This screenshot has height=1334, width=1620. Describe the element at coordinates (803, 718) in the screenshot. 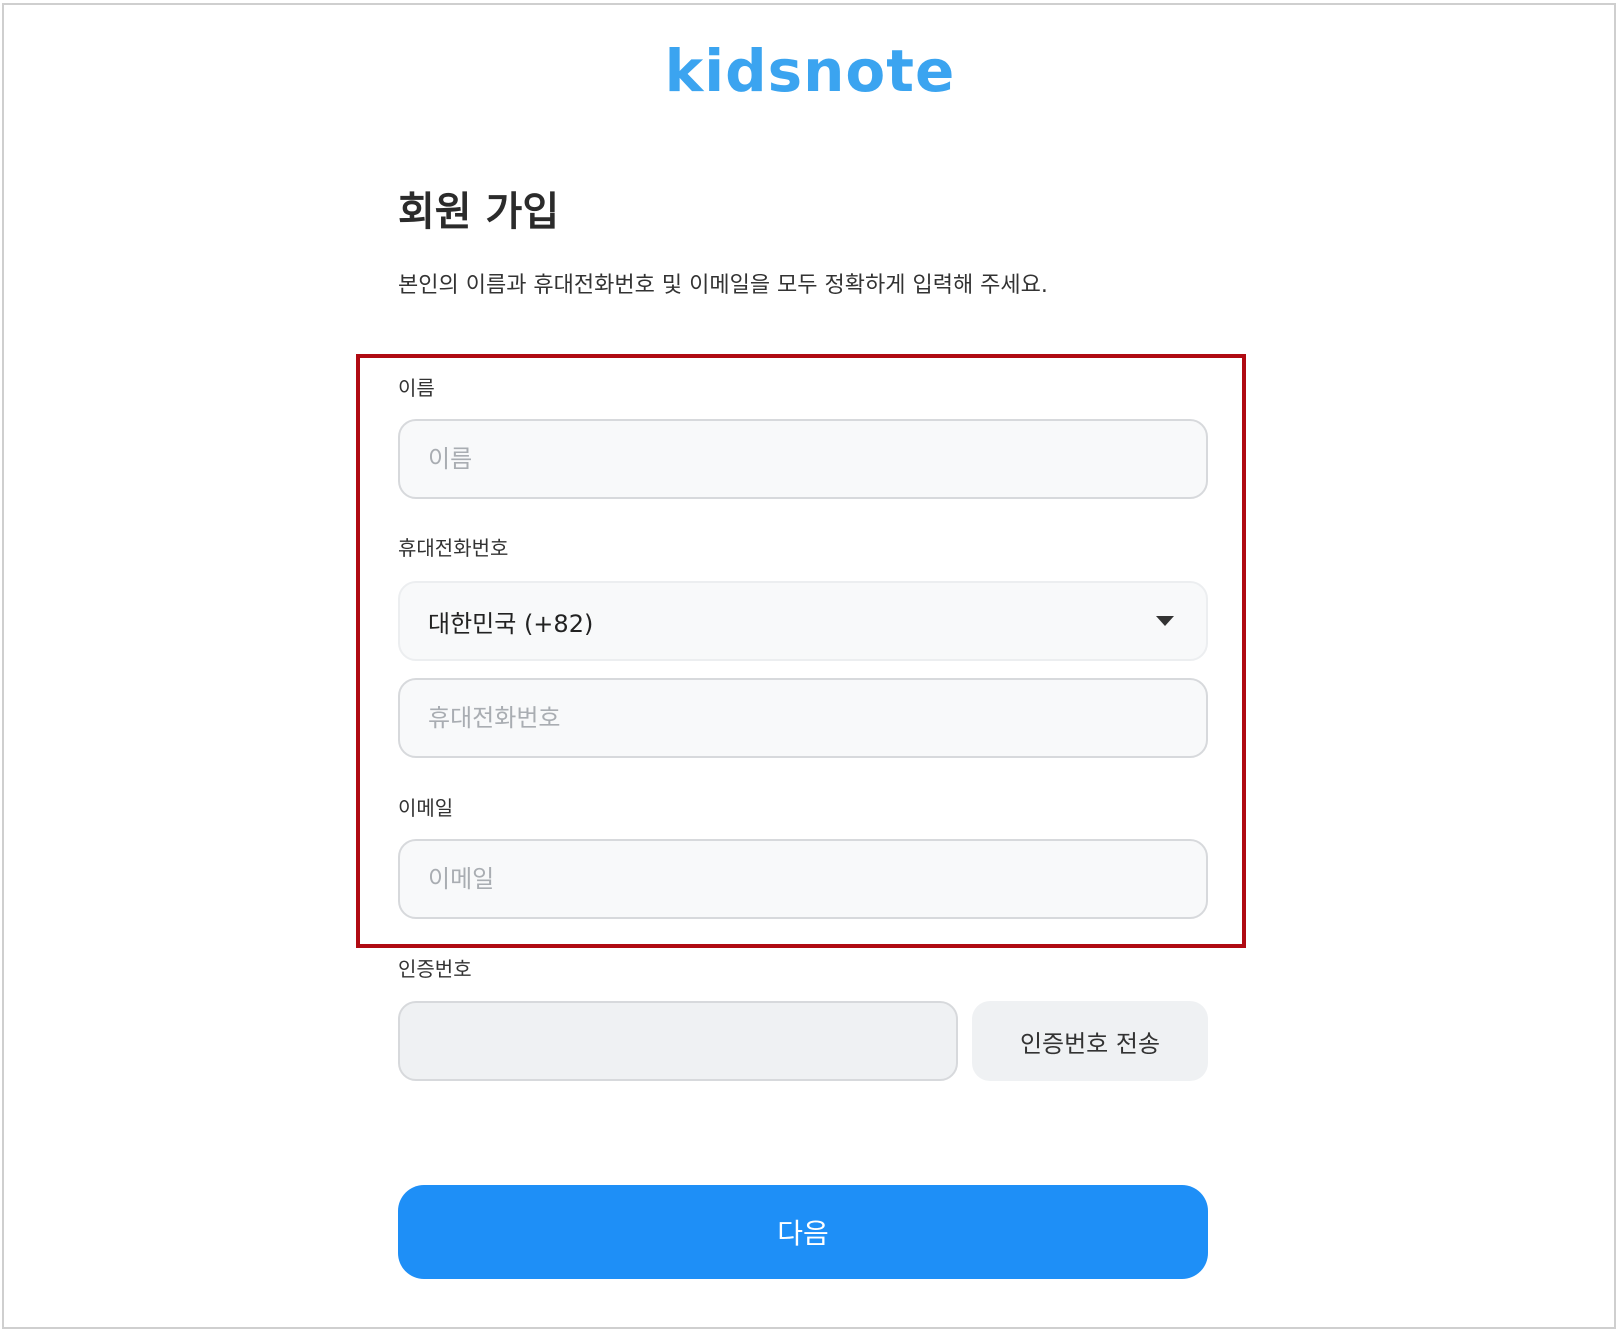

I see `phone-input` at that location.